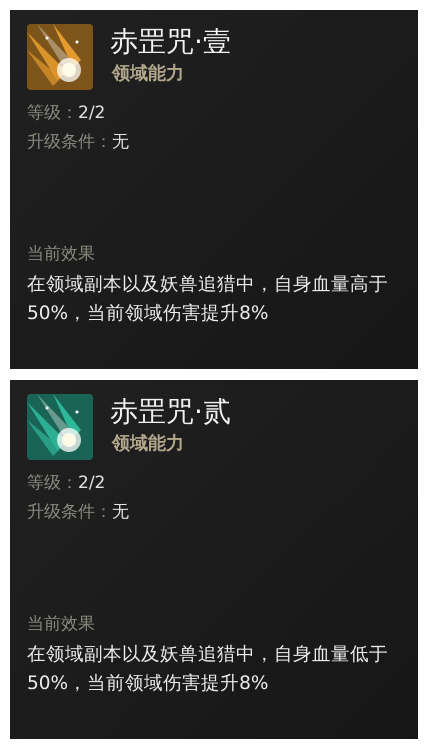  Describe the element at coordinates (170, 412) in the screenshot. I see `skill-title: 赤罡咒·贰` at that location.